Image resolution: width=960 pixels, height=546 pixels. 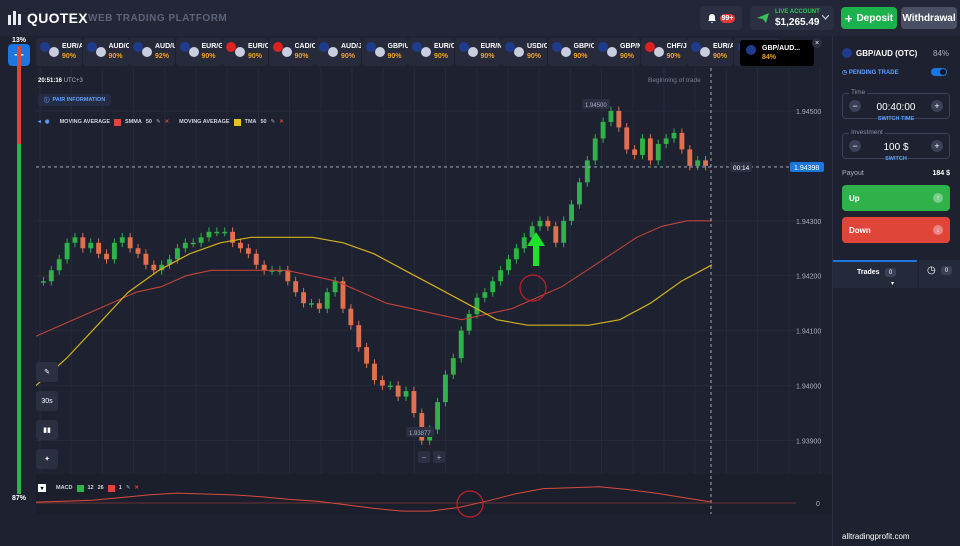 I want to click on asset-tab: EUR/CHF 90%, so click(x=245, y=52).